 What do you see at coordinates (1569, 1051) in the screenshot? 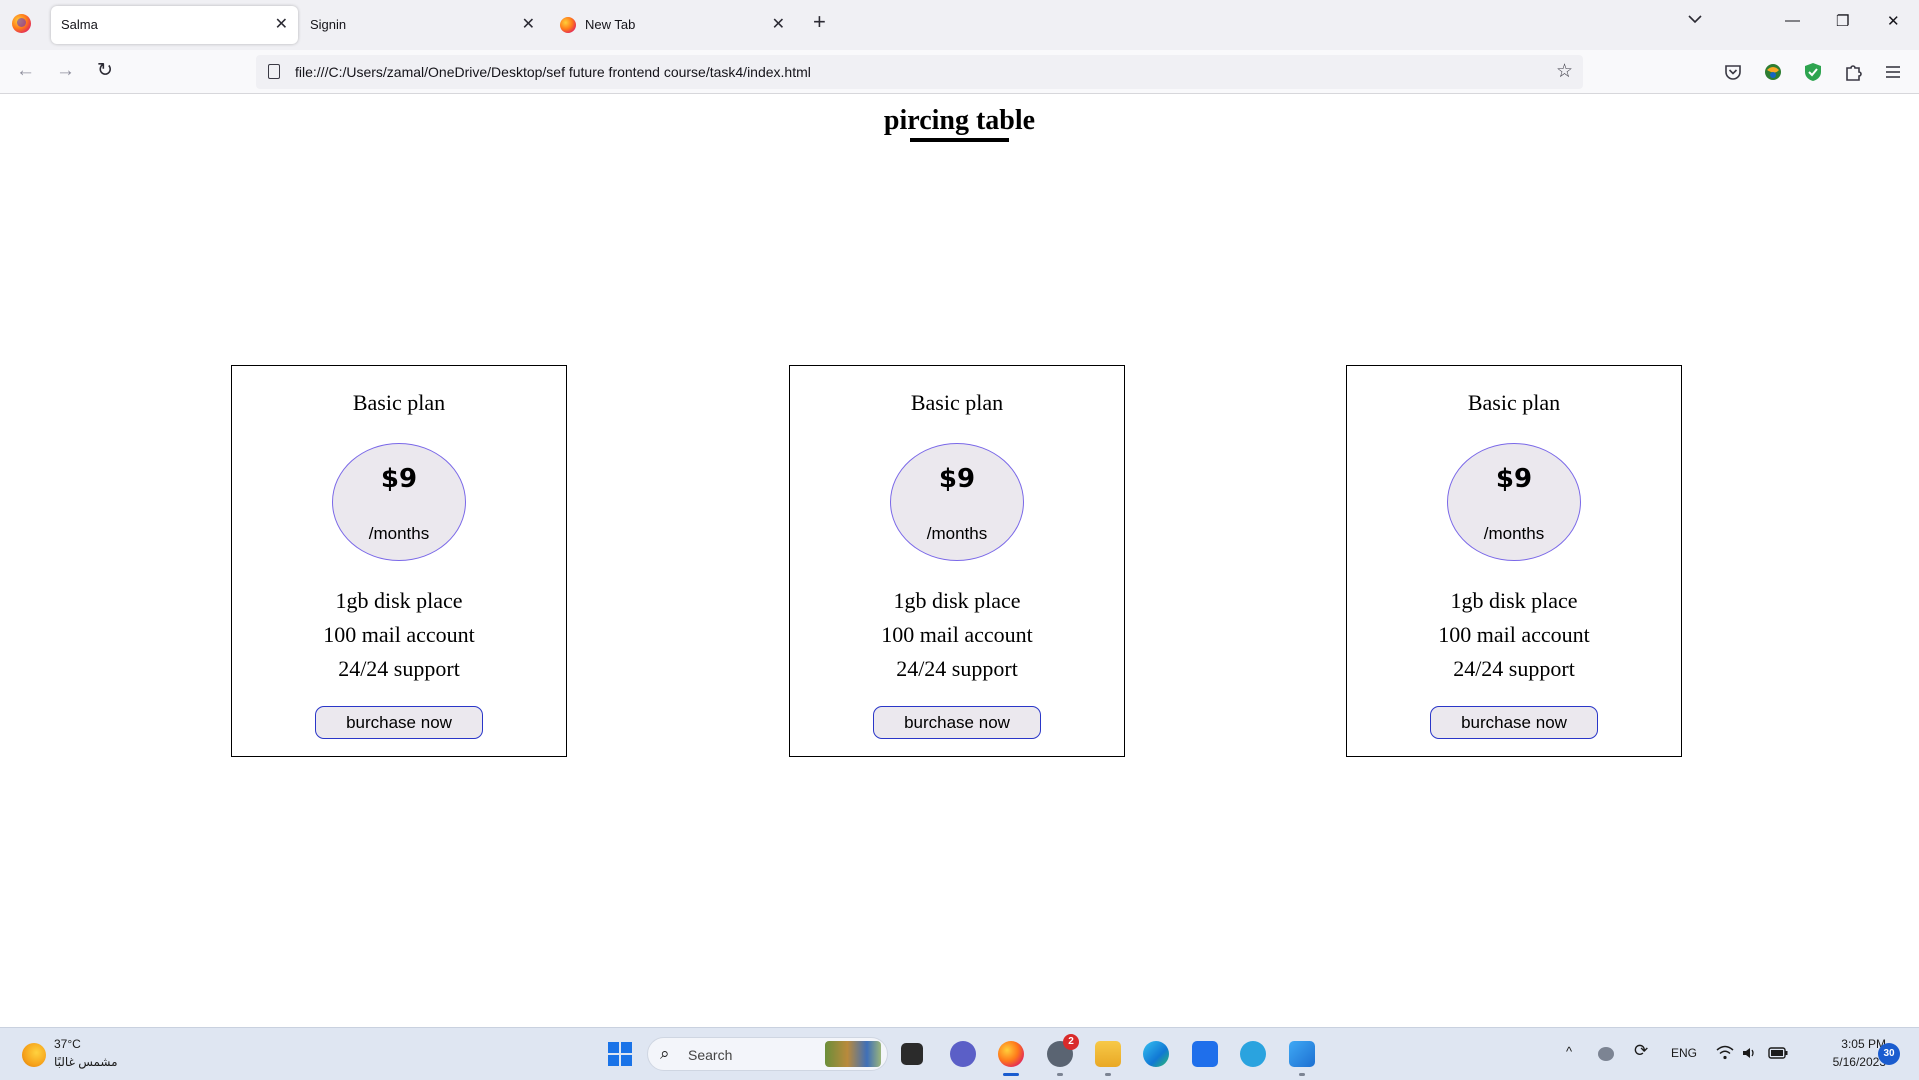
I see `show-hidden-icons-chevron: ^` at bounding box center [1569, 1051].